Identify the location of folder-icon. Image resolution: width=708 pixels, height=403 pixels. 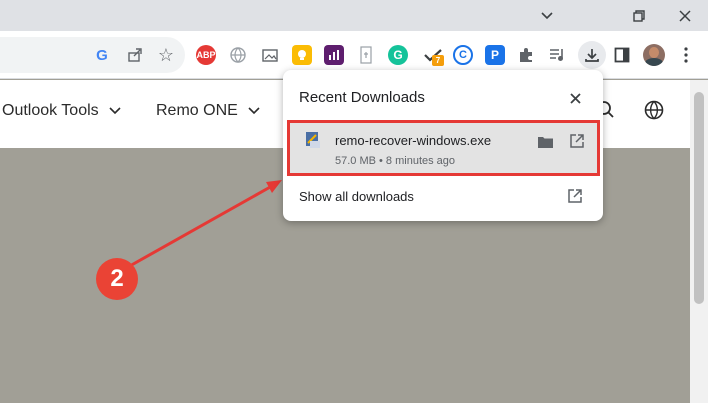
(545, 144).